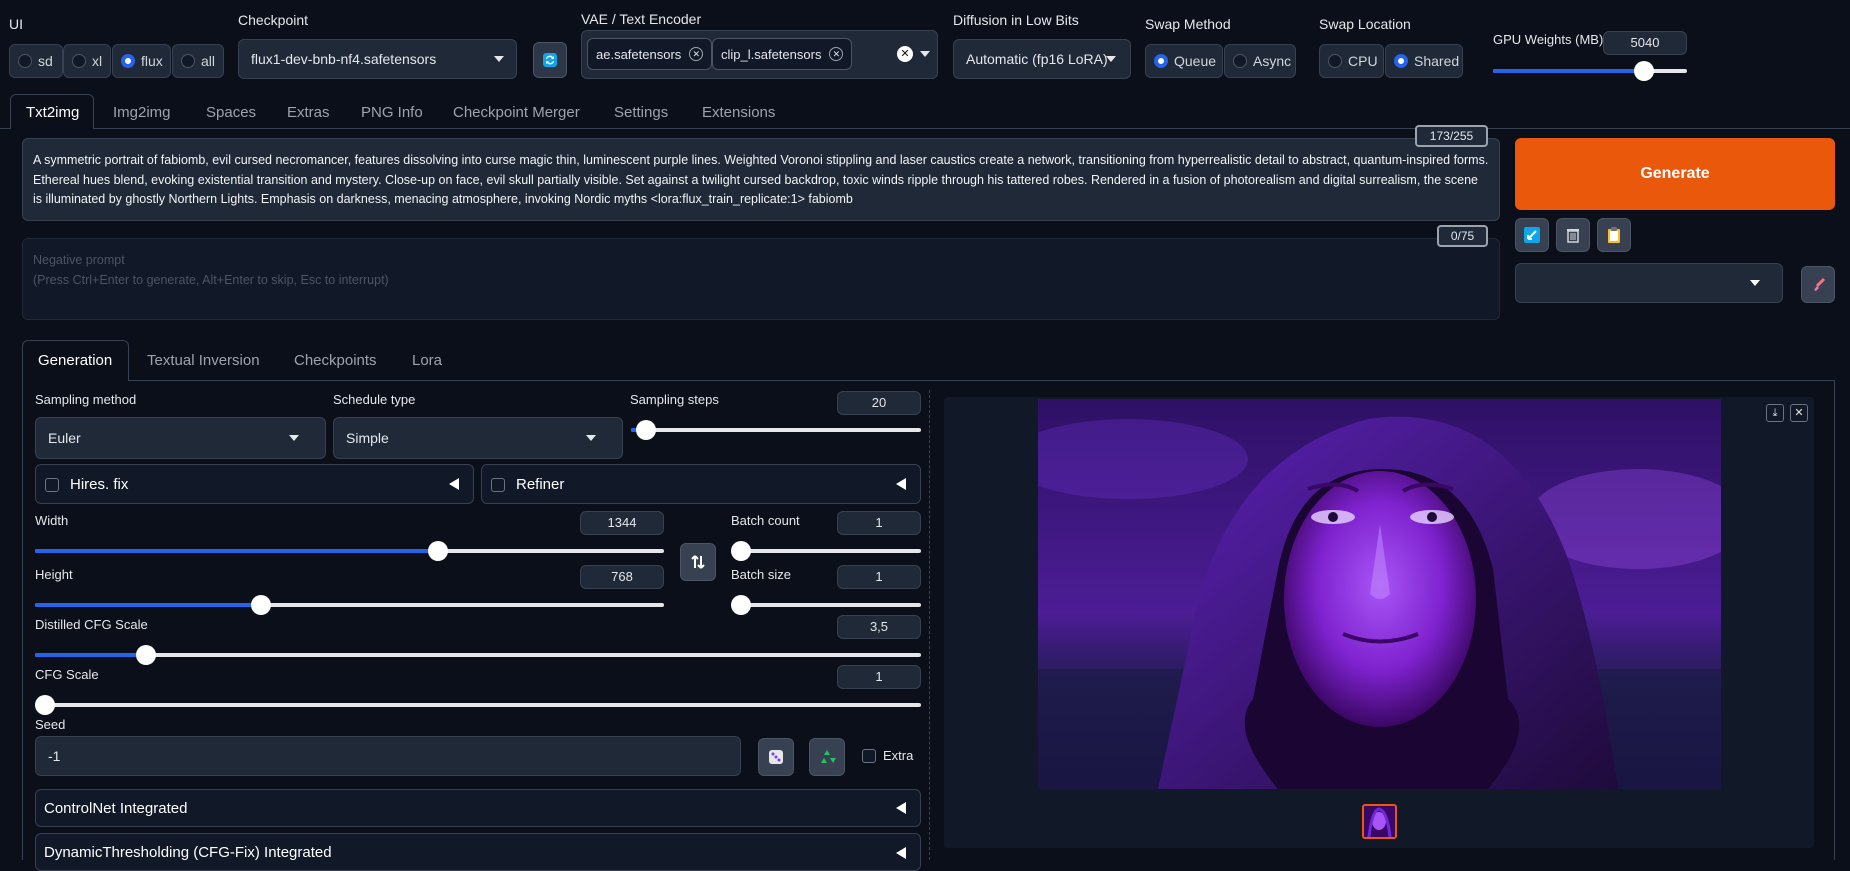 This screenshot has width=1850, height=871. I want to click on brush-icon, so click(1820, 284).